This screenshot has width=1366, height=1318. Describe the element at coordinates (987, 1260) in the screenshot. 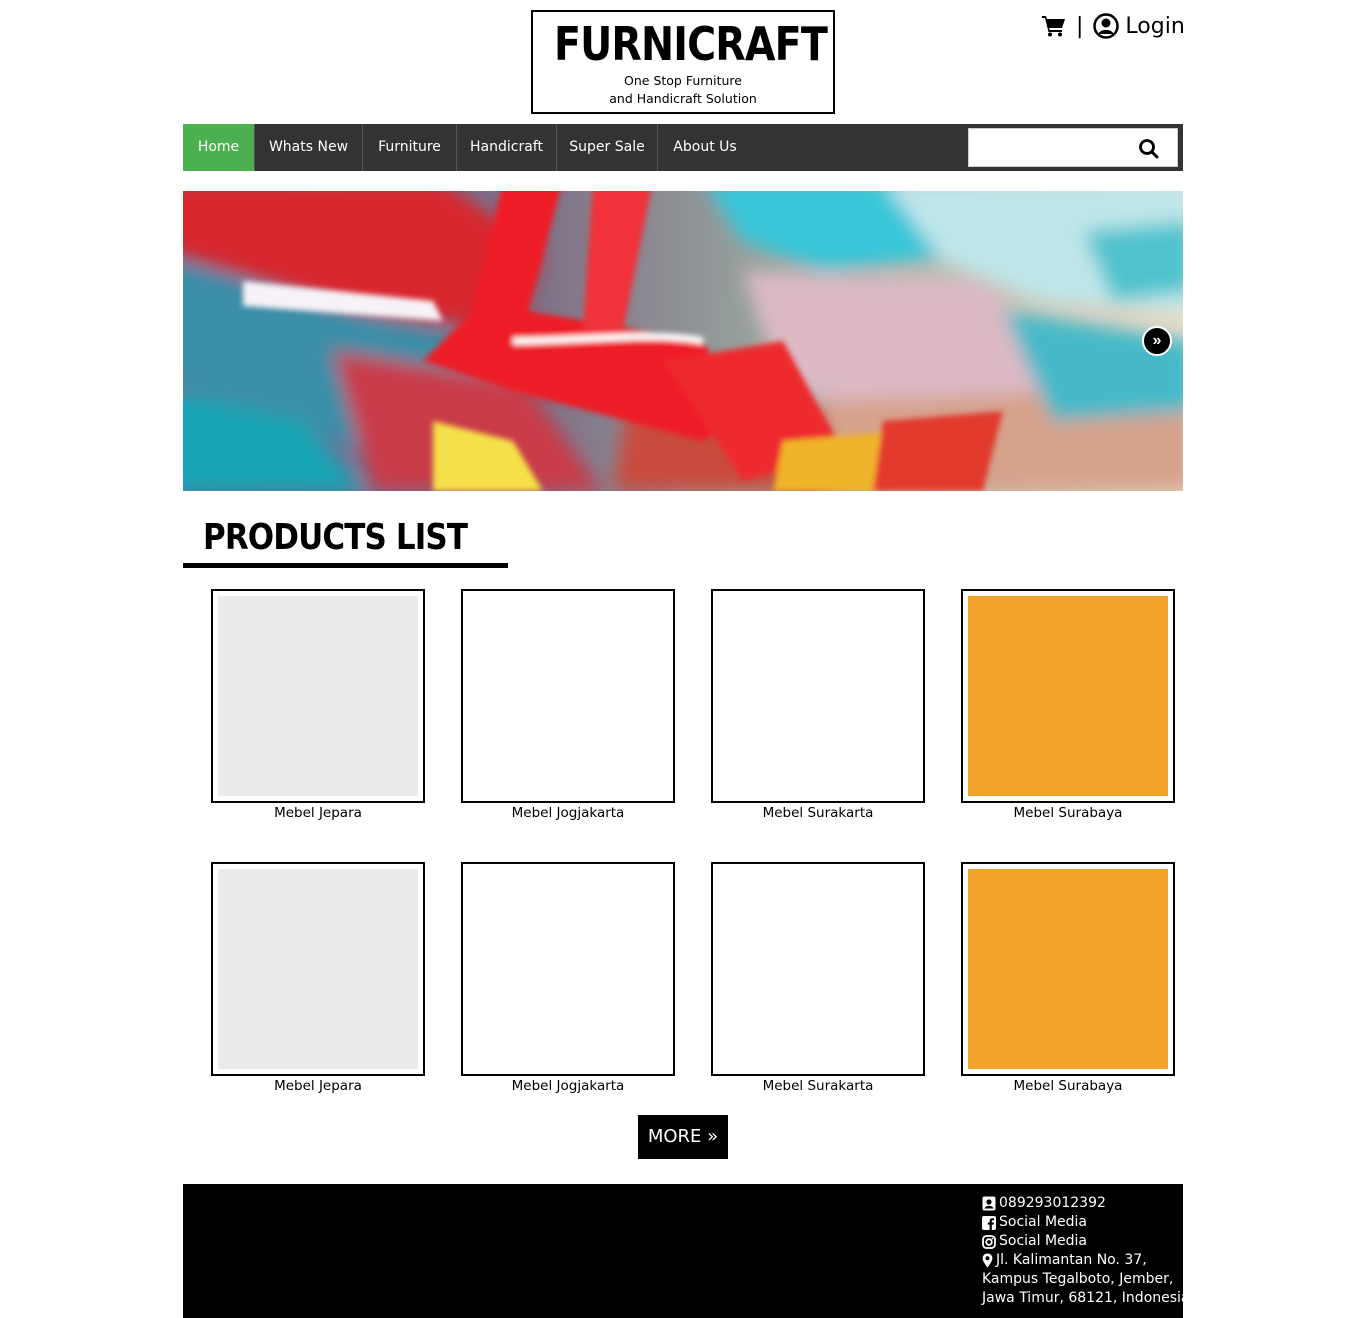

I see `map-marker-icon` at that location.